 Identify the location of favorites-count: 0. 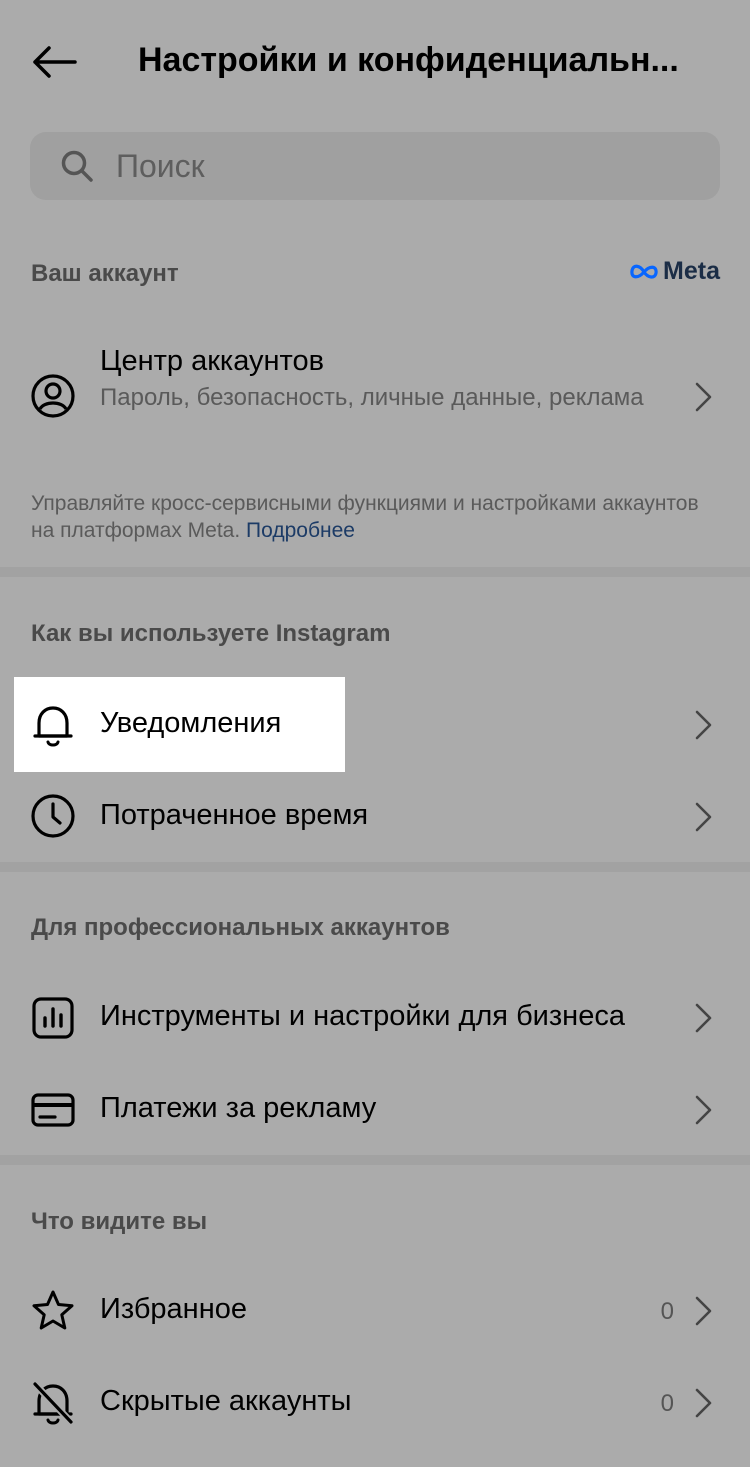
(667, 1311).